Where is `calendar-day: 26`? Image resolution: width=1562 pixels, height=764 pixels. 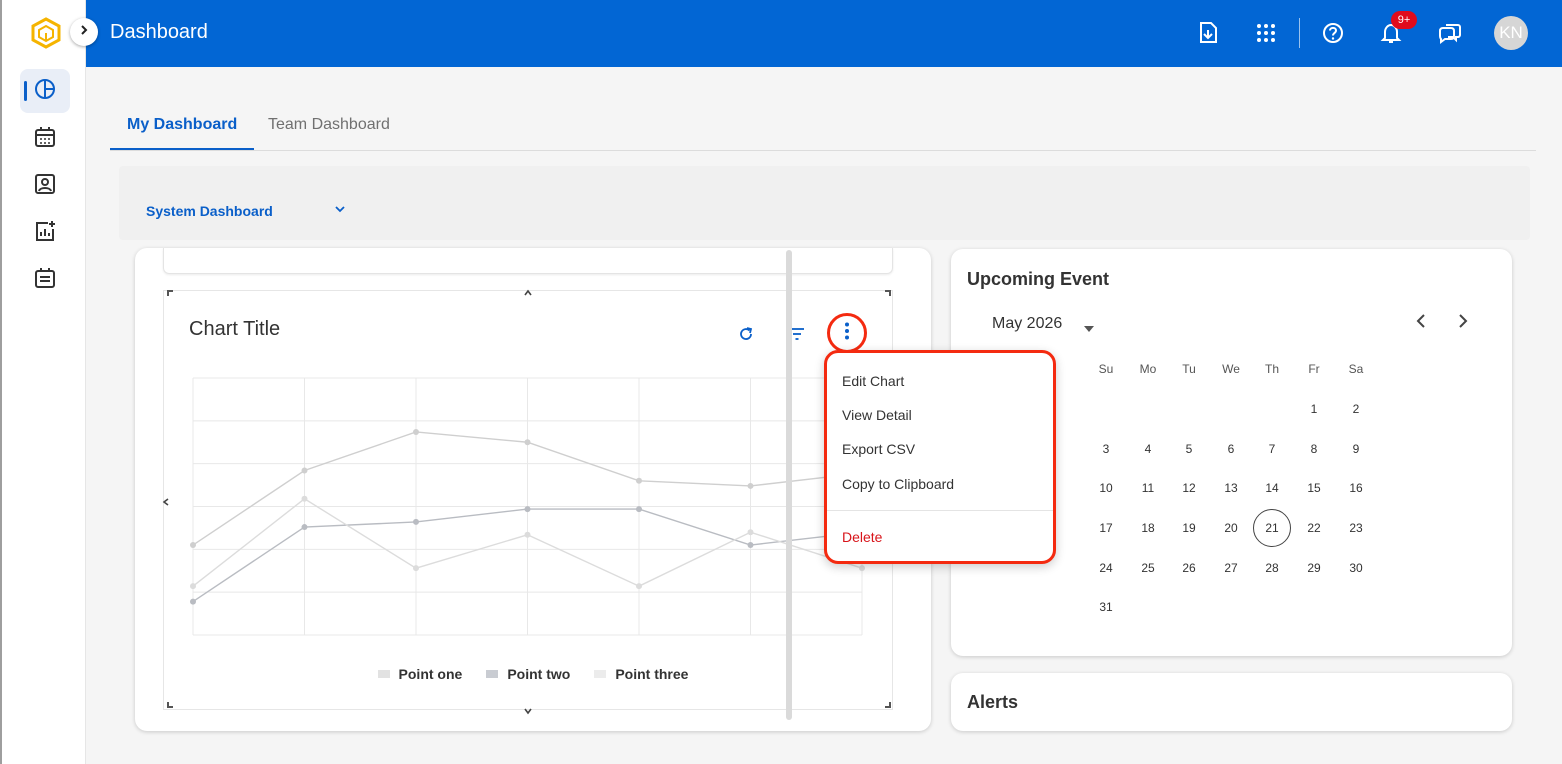 calendar-day: 26 is located at coordinates (1189, 568).